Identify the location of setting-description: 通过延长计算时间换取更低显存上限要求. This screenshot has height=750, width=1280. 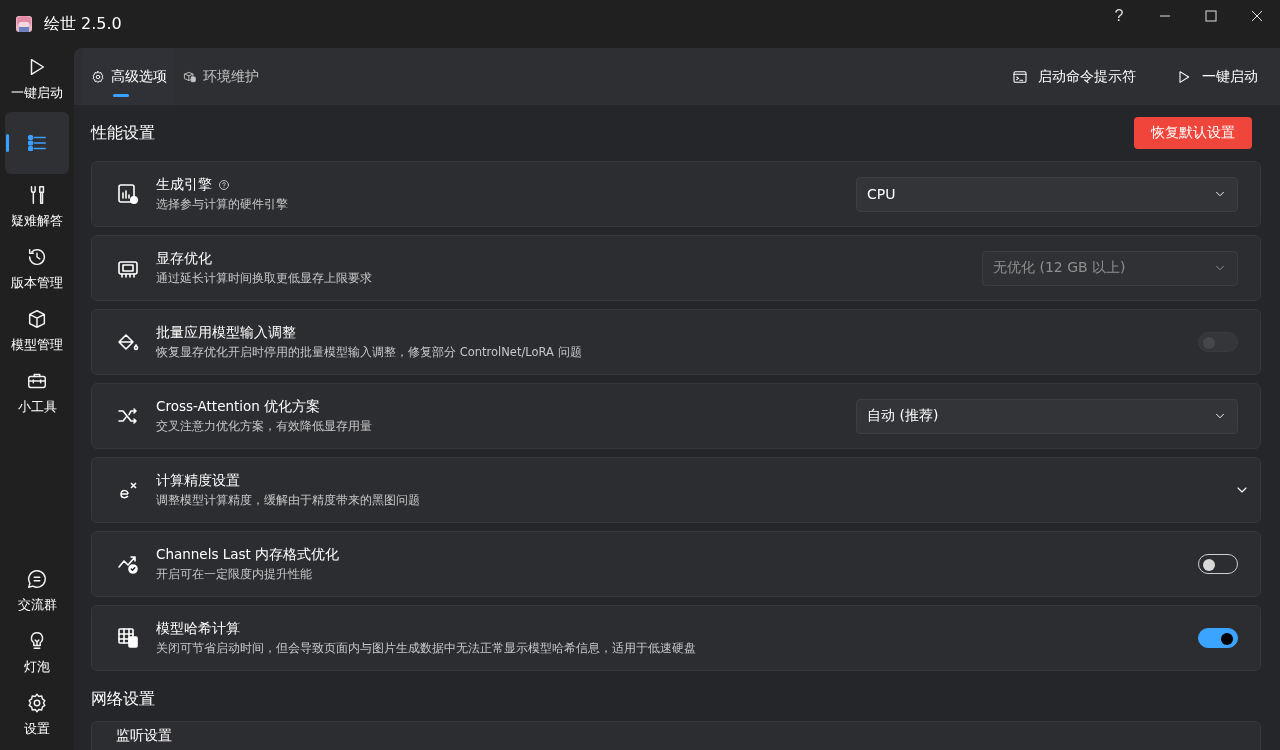
(264, 278).